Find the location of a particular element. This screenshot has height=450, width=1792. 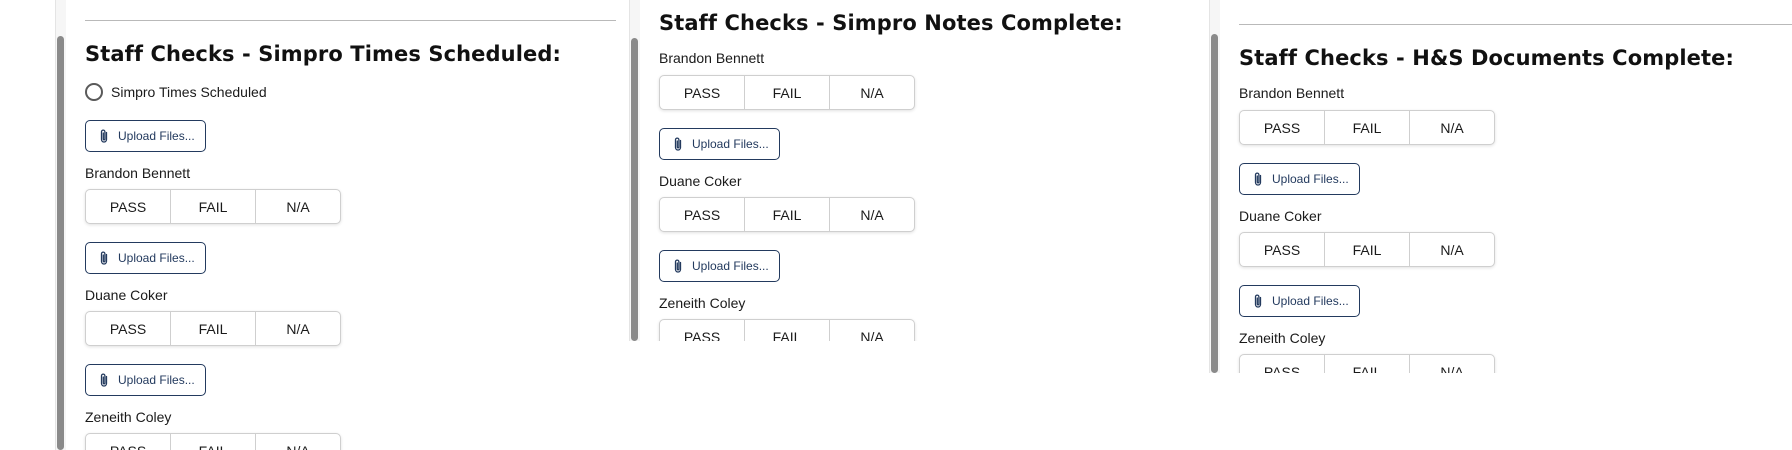

simpro-times-radio: Simpro Times Scheduled is located at coordinates (176, 92).